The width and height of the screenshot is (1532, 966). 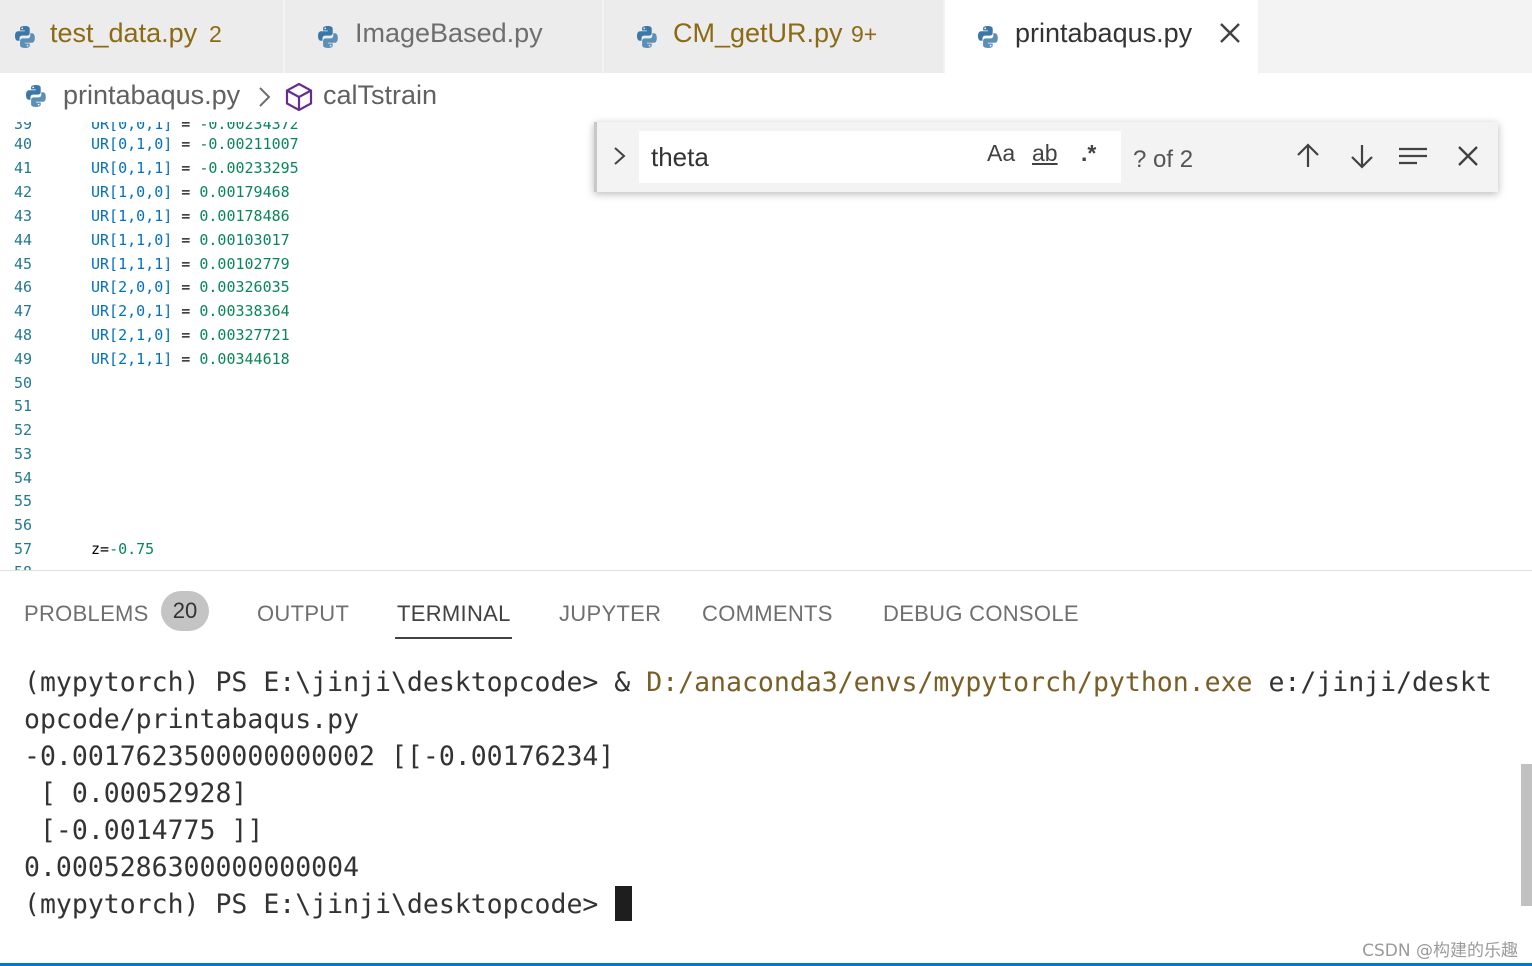 I want to click on terminal-line: 0.0005286300000000004, so click(x=192, y=867).